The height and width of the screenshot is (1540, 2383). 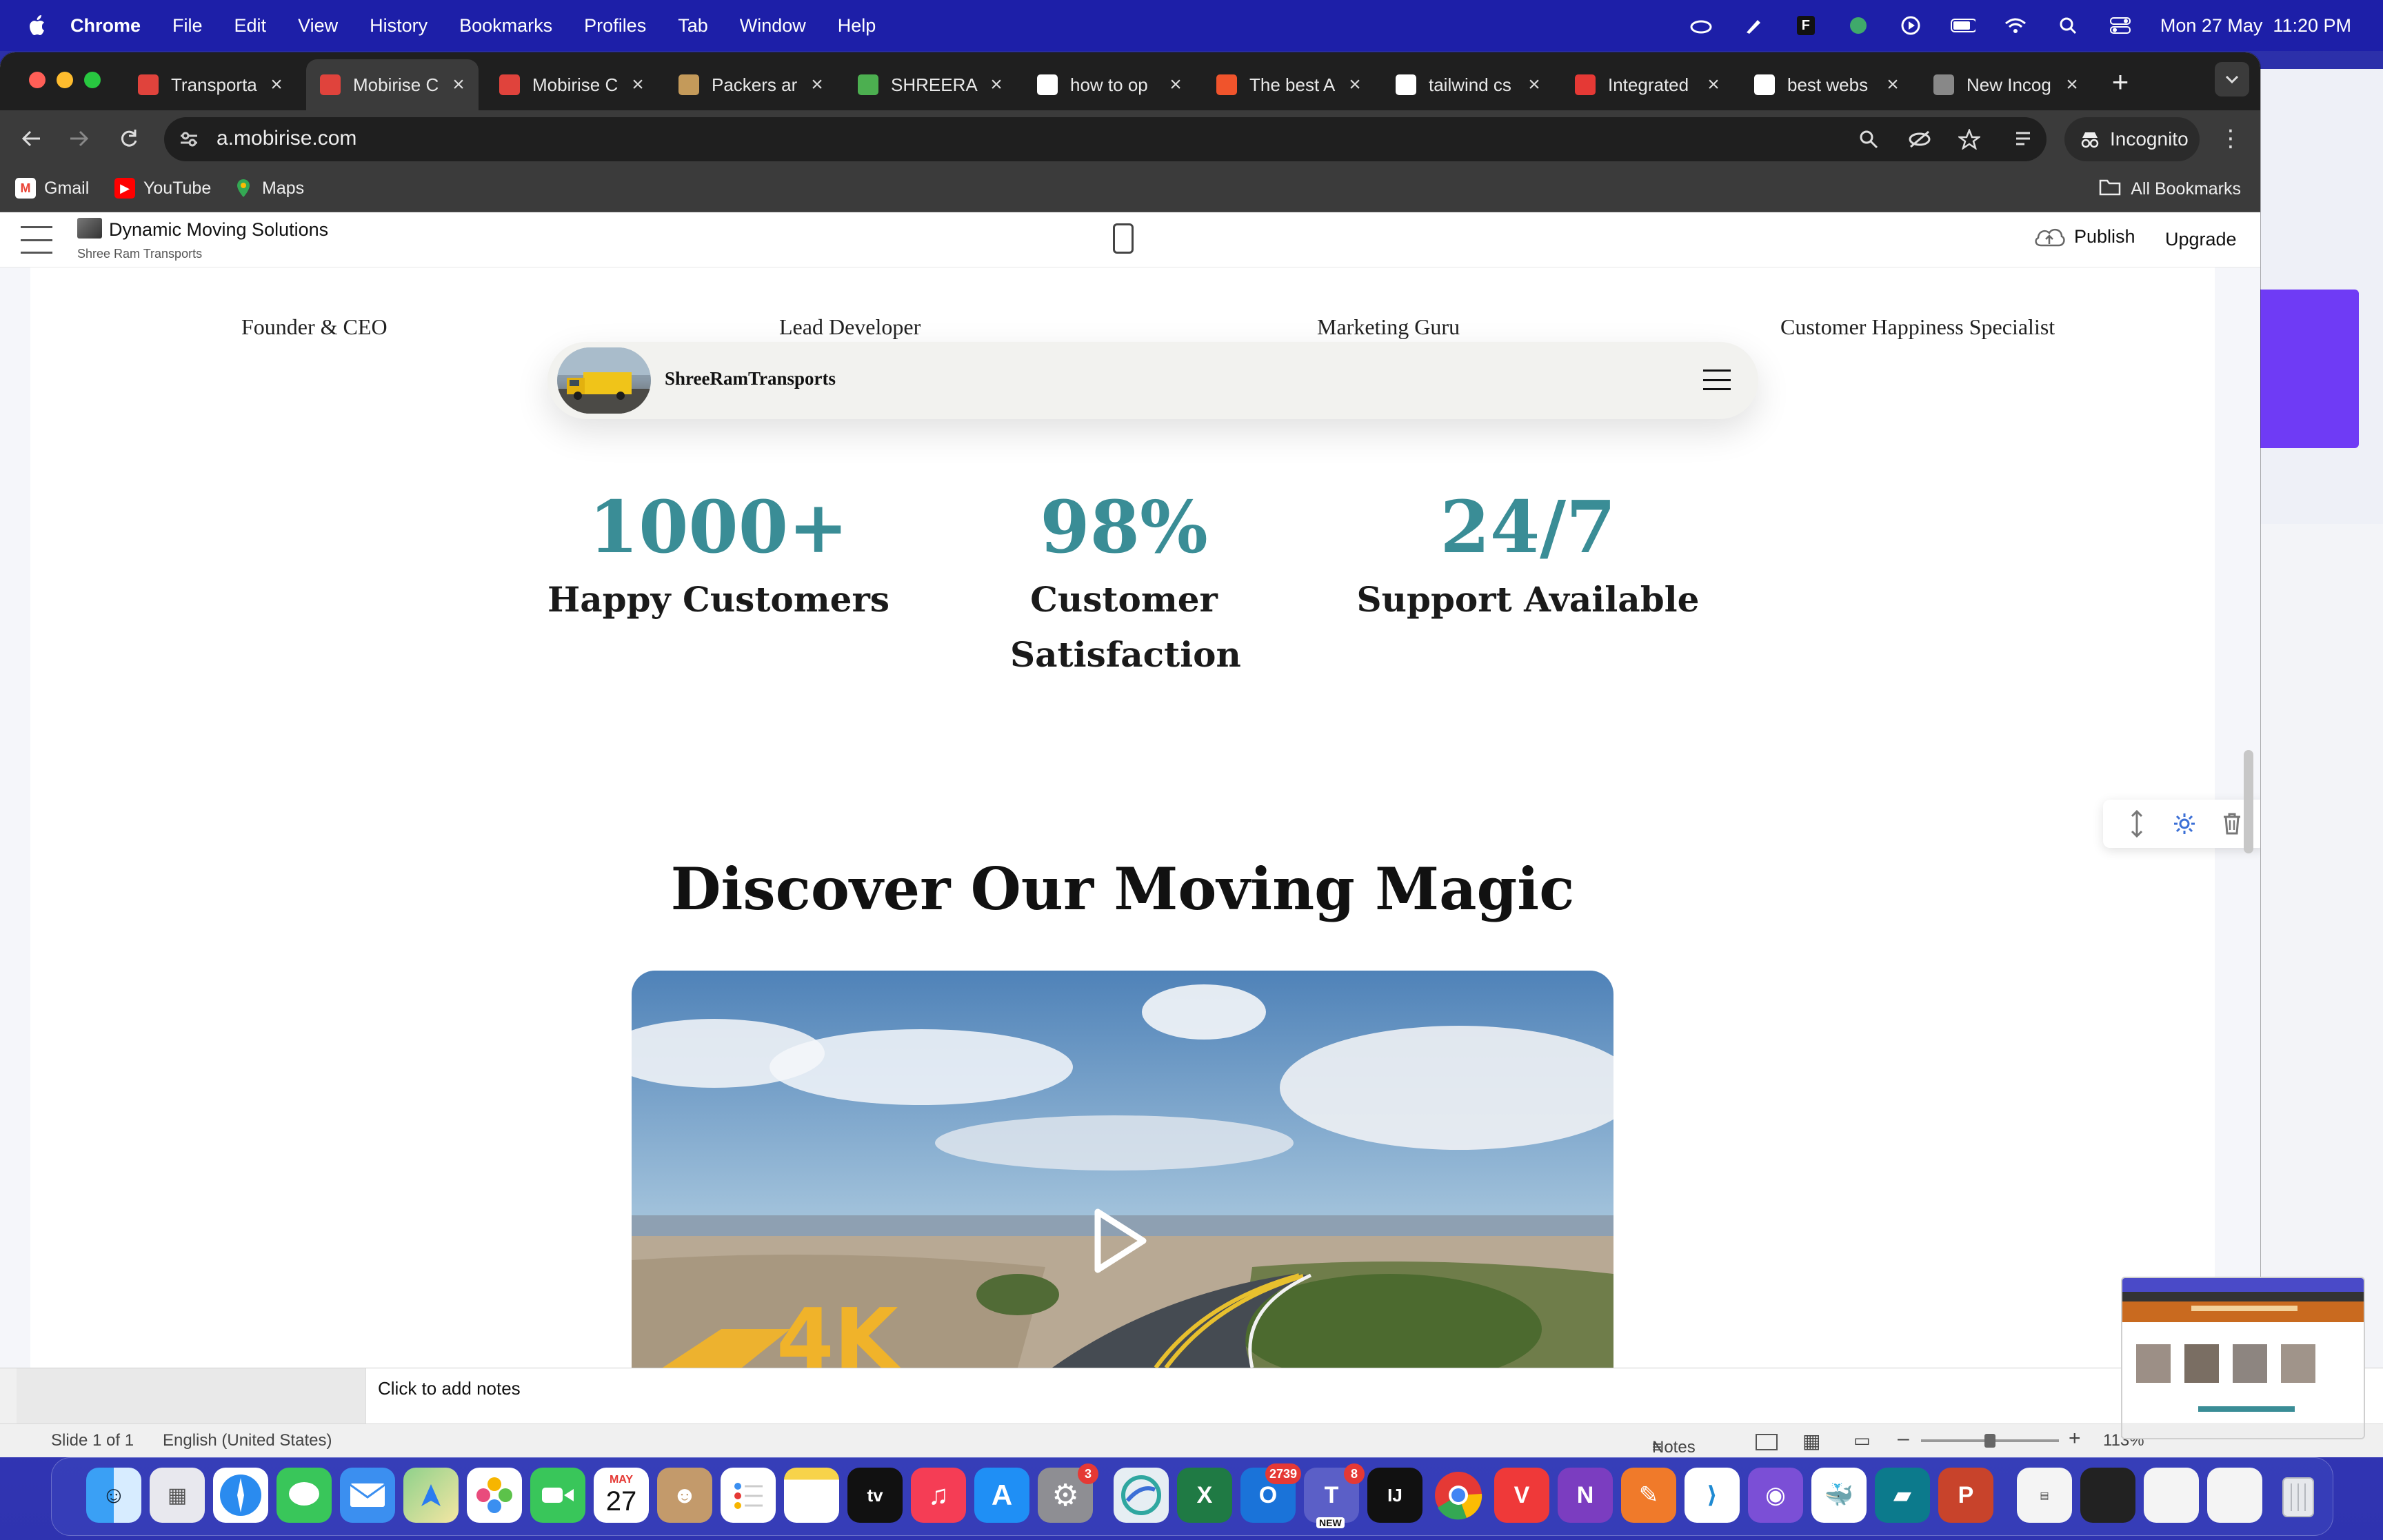 What do you see at coordinates (604, 380) in the screenshot?
I see `site-logo-image` at bounding box center [604, 380].